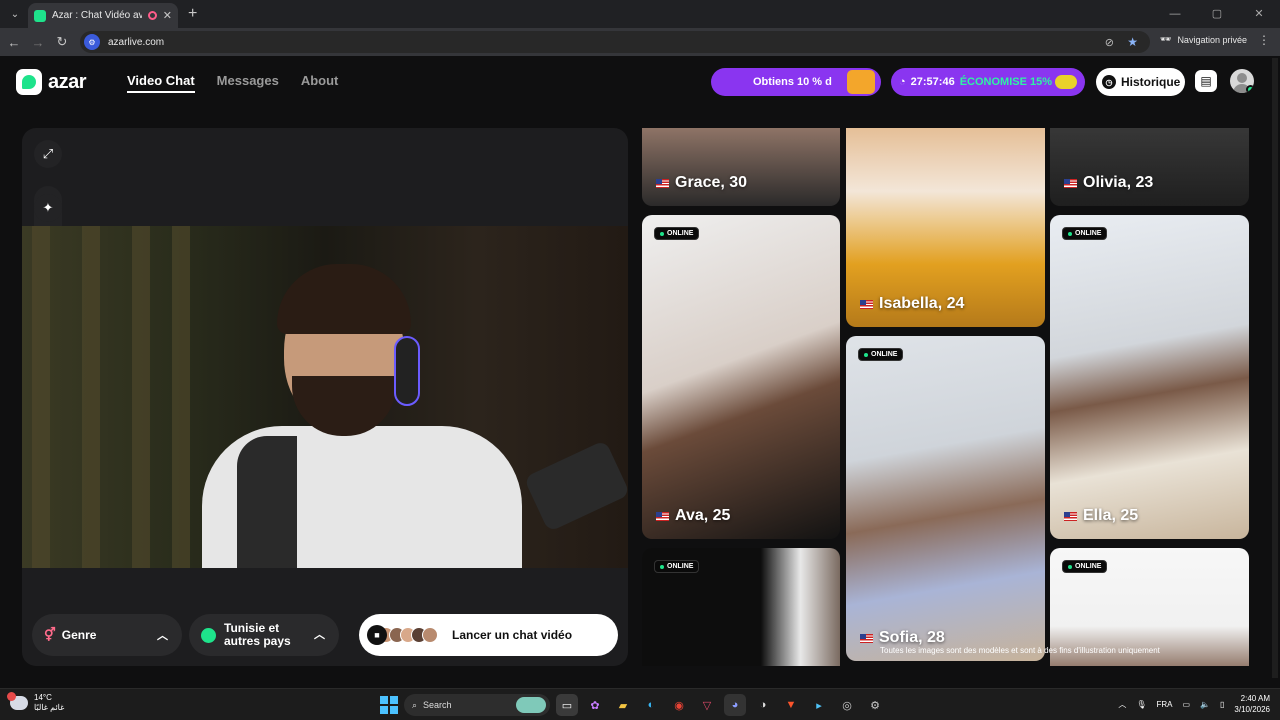 This screenshot has height=720, width=1280. What do you see at coordinates (167, 15) in the screenshot?
I see `close-tab-icon: ✕` at bounding box center [167, 15].